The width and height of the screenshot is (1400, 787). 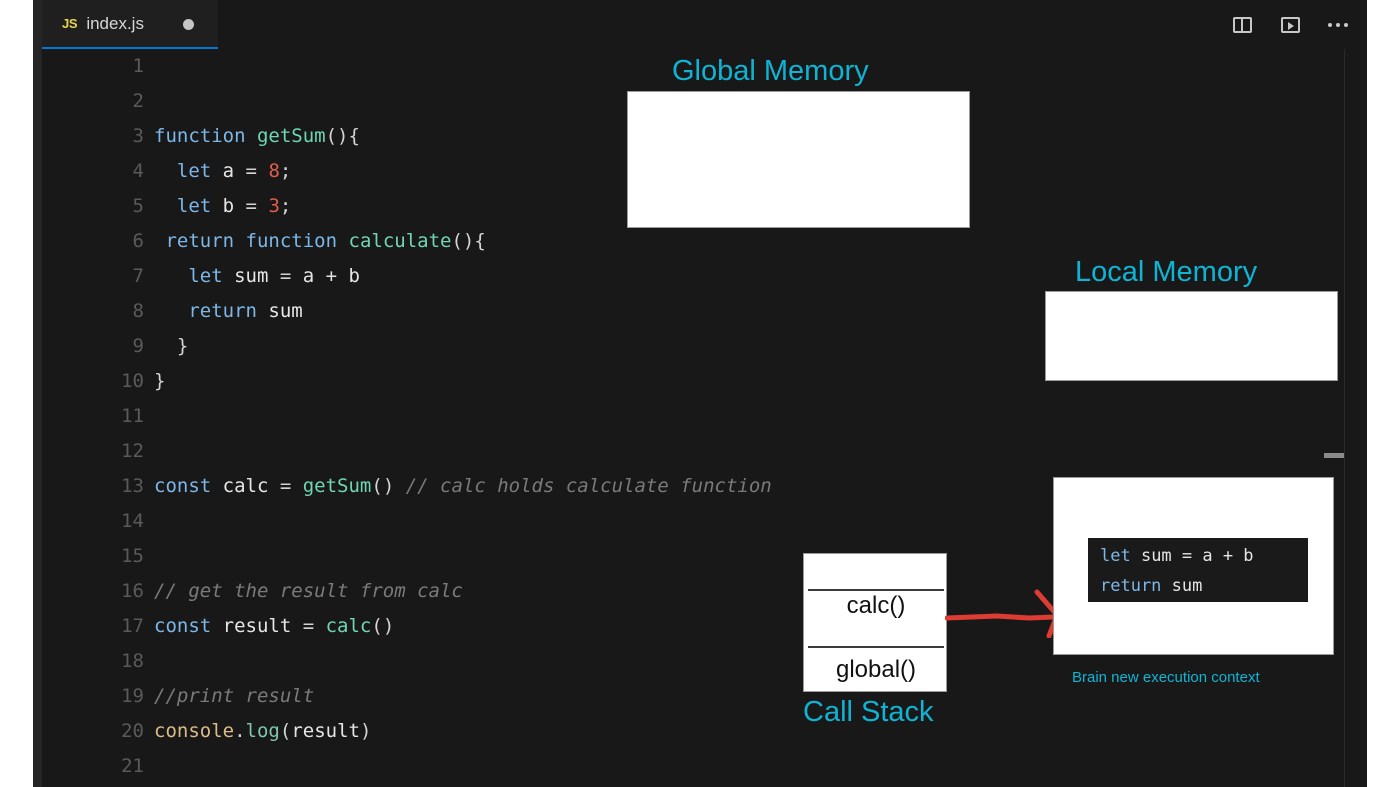 I want to click on code-token-meth: log, so click(x=262, y=731).